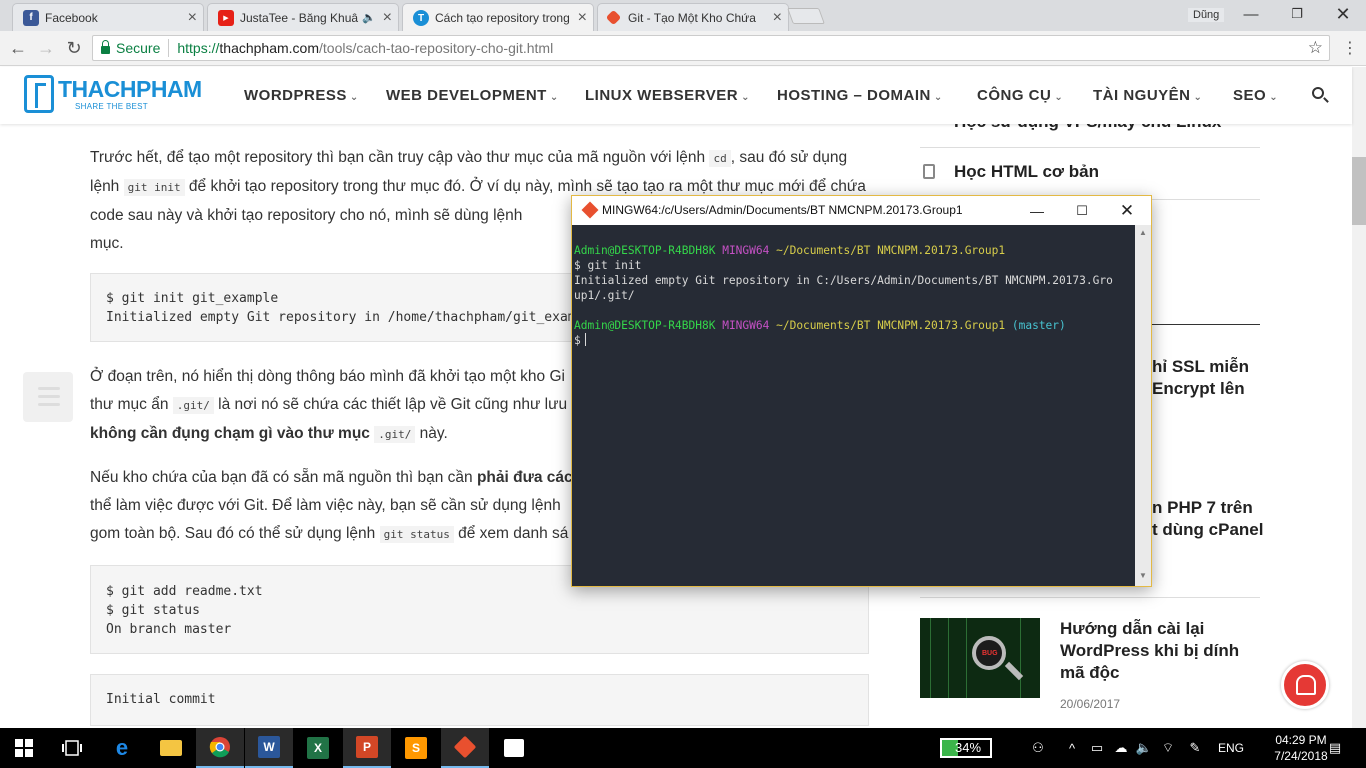 The height and width of the screenshot is (768, 1366). Describe the element at coordinates (667, 95) in the screenshot. I see `nav-linux-webserver: LINUX WEBSERVER ⌄` at that location.